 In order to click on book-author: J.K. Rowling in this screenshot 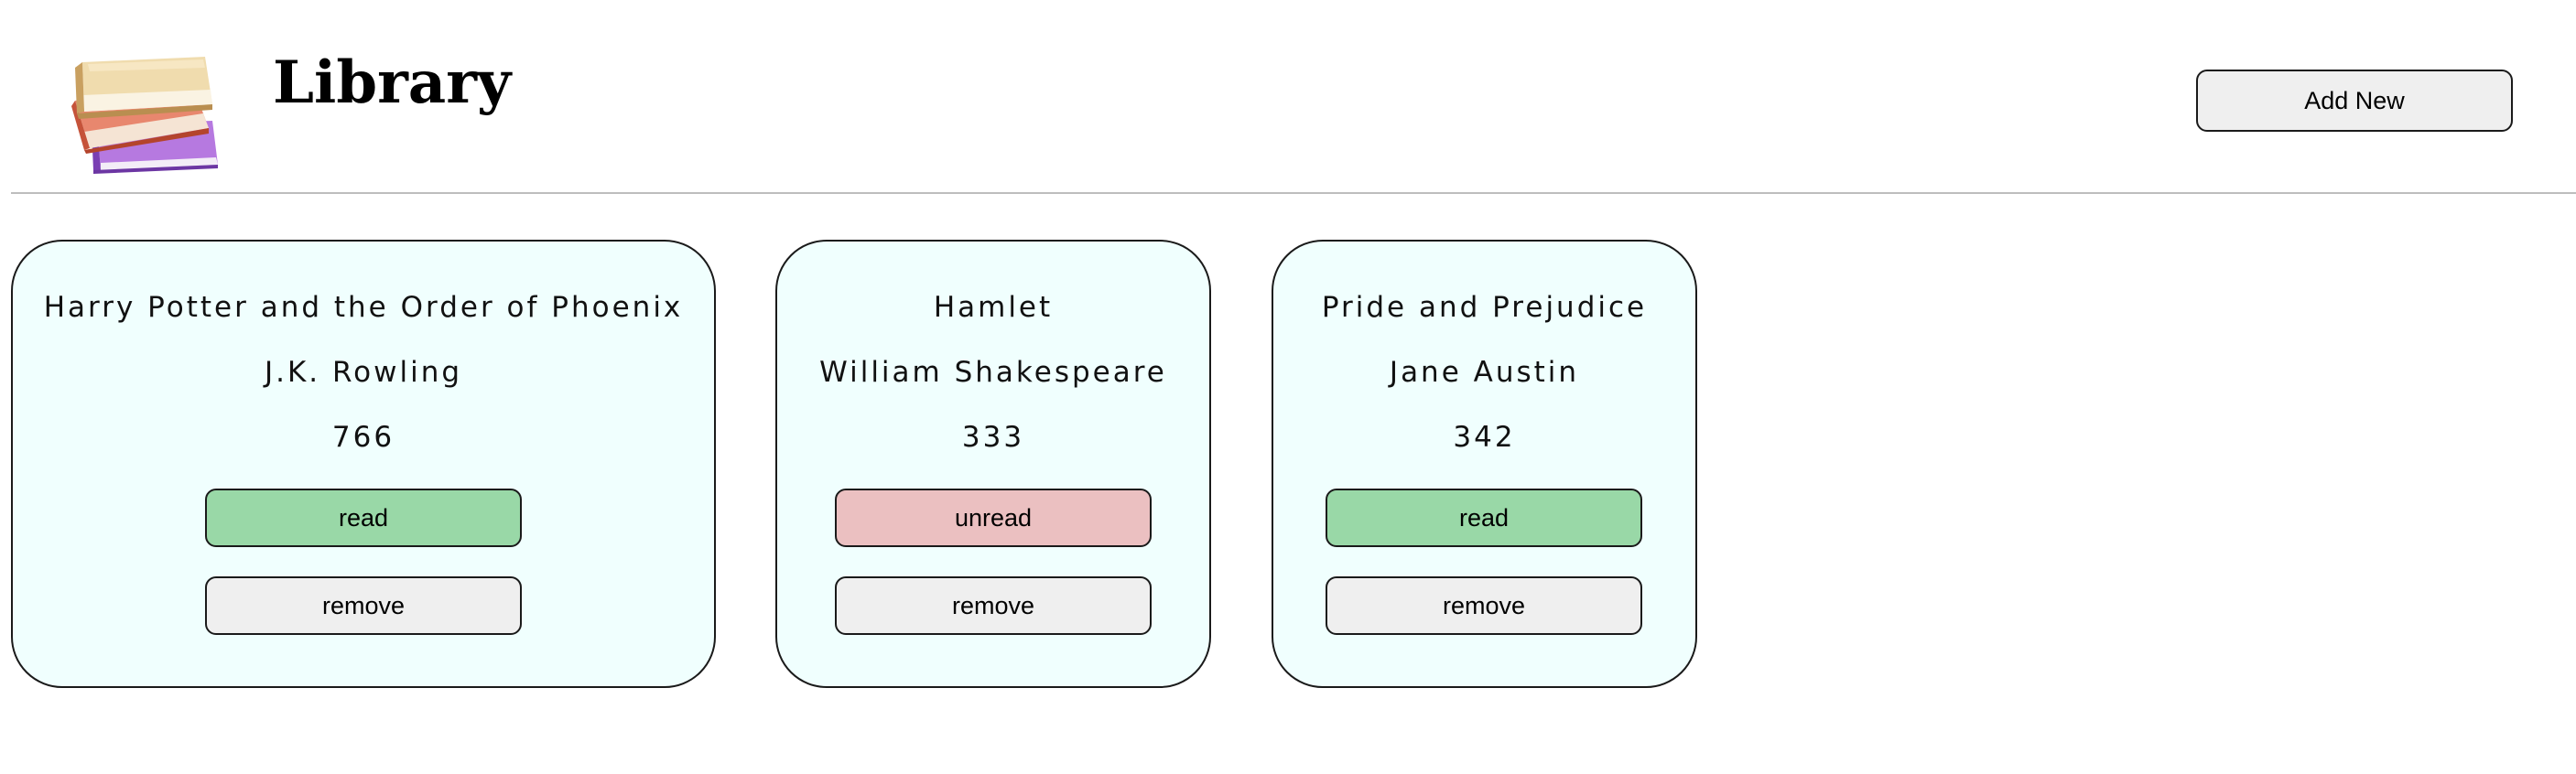, I will do `click(364, 372)`.